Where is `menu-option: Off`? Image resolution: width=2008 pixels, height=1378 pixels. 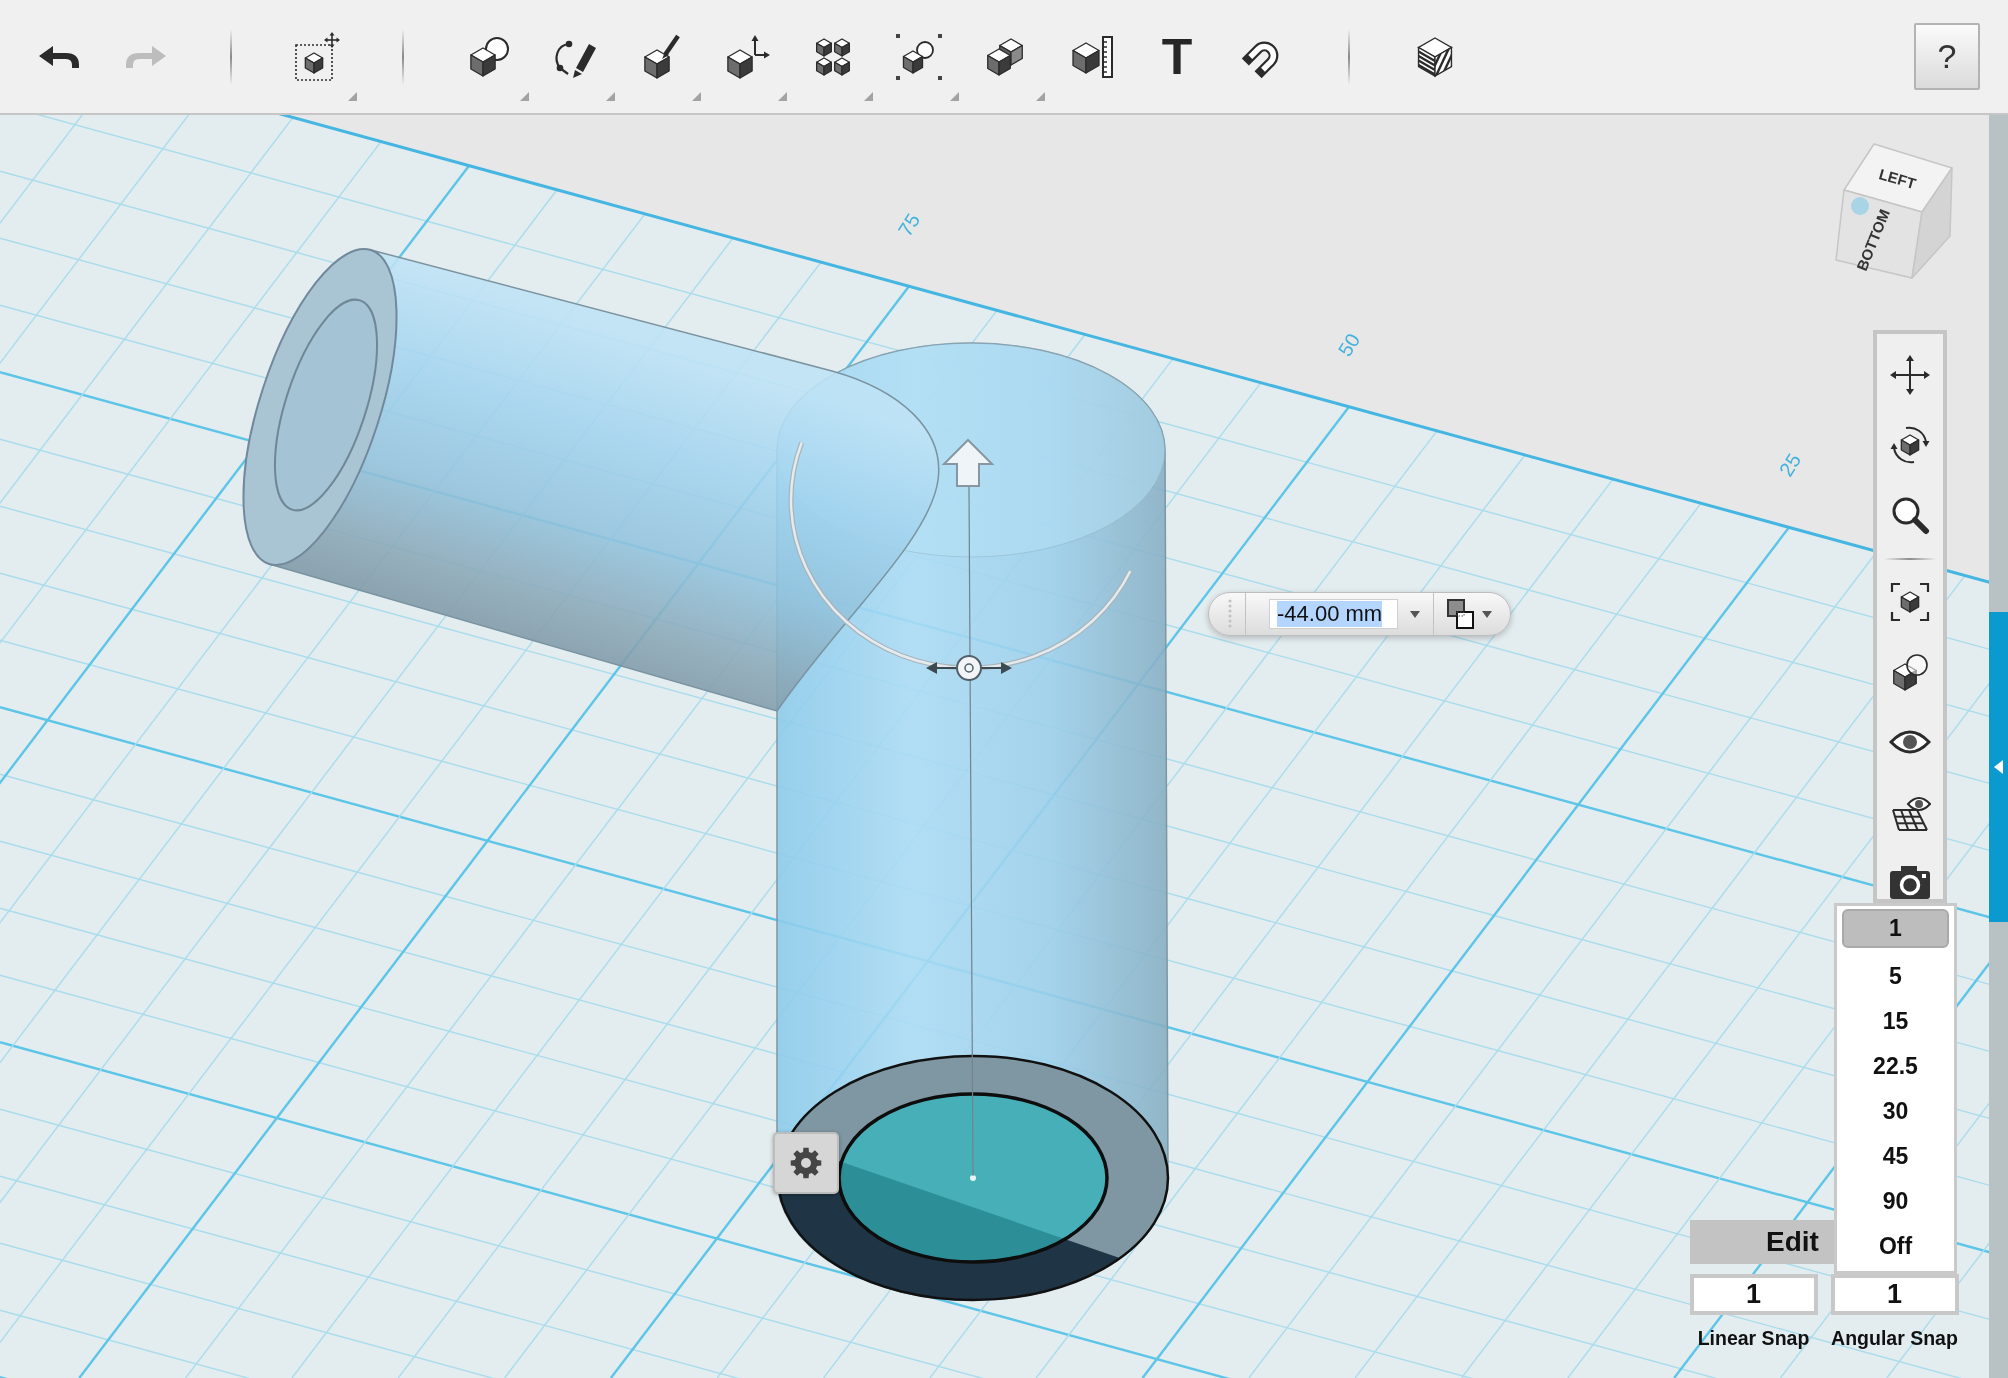
menu-option: Off is located at coordinates (1895, 1246).